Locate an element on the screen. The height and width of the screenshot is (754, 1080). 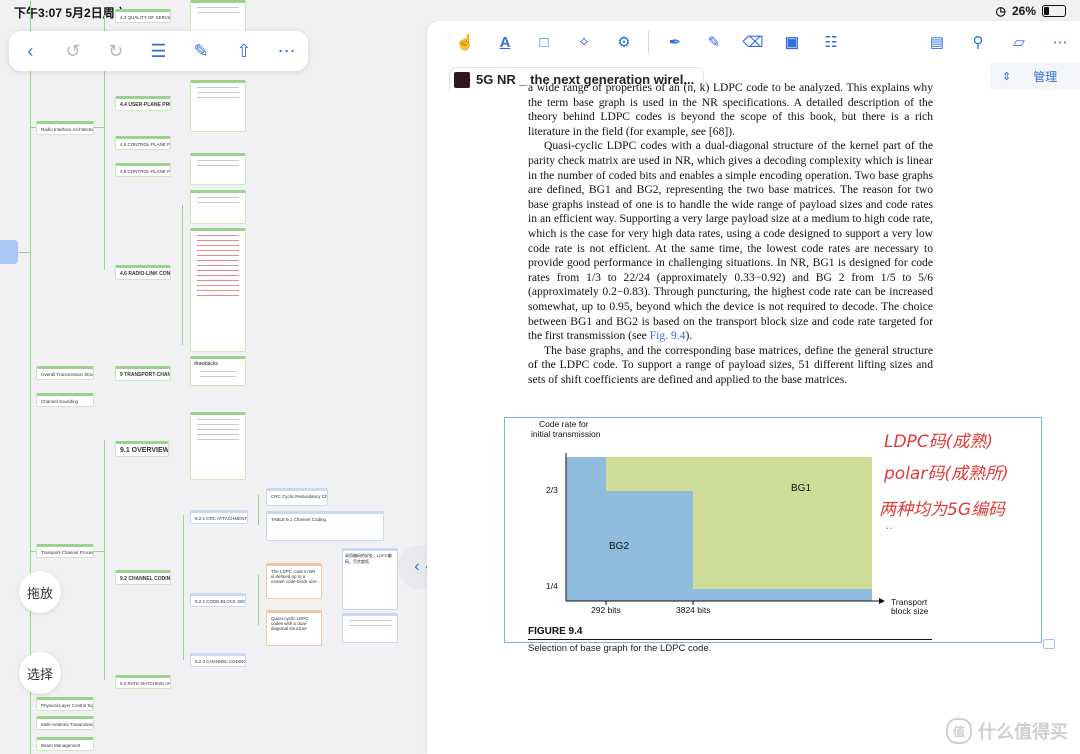
mindmap-node: Overall Transmission Structure is located at coordinates (65, 373).